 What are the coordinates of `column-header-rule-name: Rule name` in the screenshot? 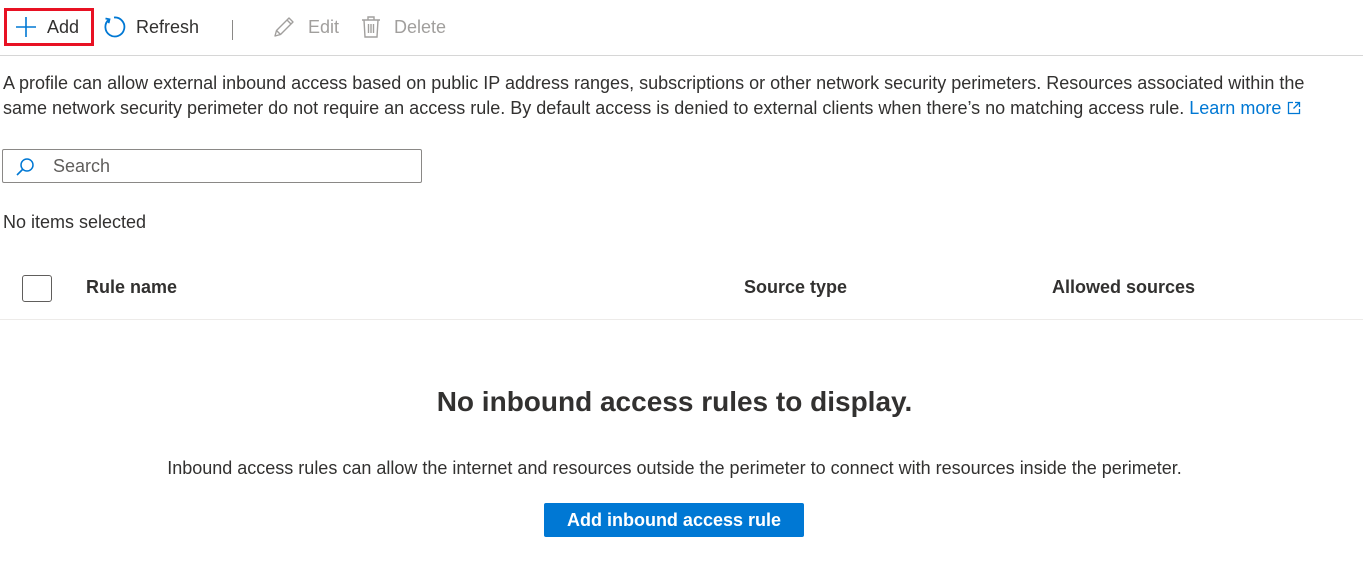 It's located at (131, 287).